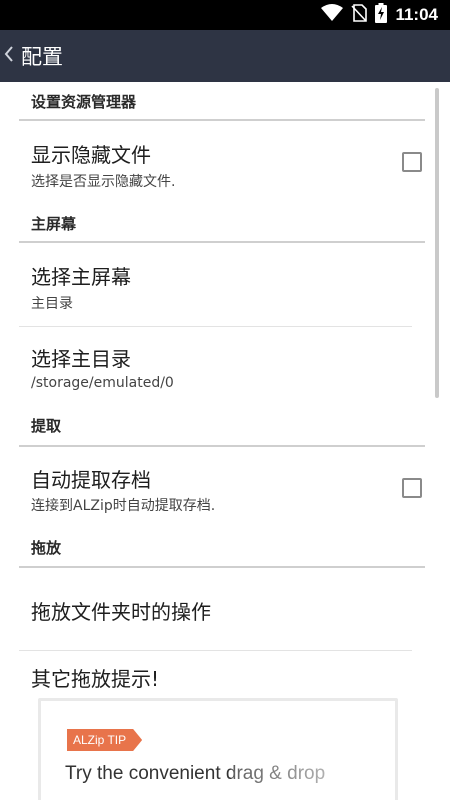 This screenshot has width=450, height=800. Describe the element at coordinates (81, 359) in the screenshot. I see `pref-title: 选择主目录` at that location.